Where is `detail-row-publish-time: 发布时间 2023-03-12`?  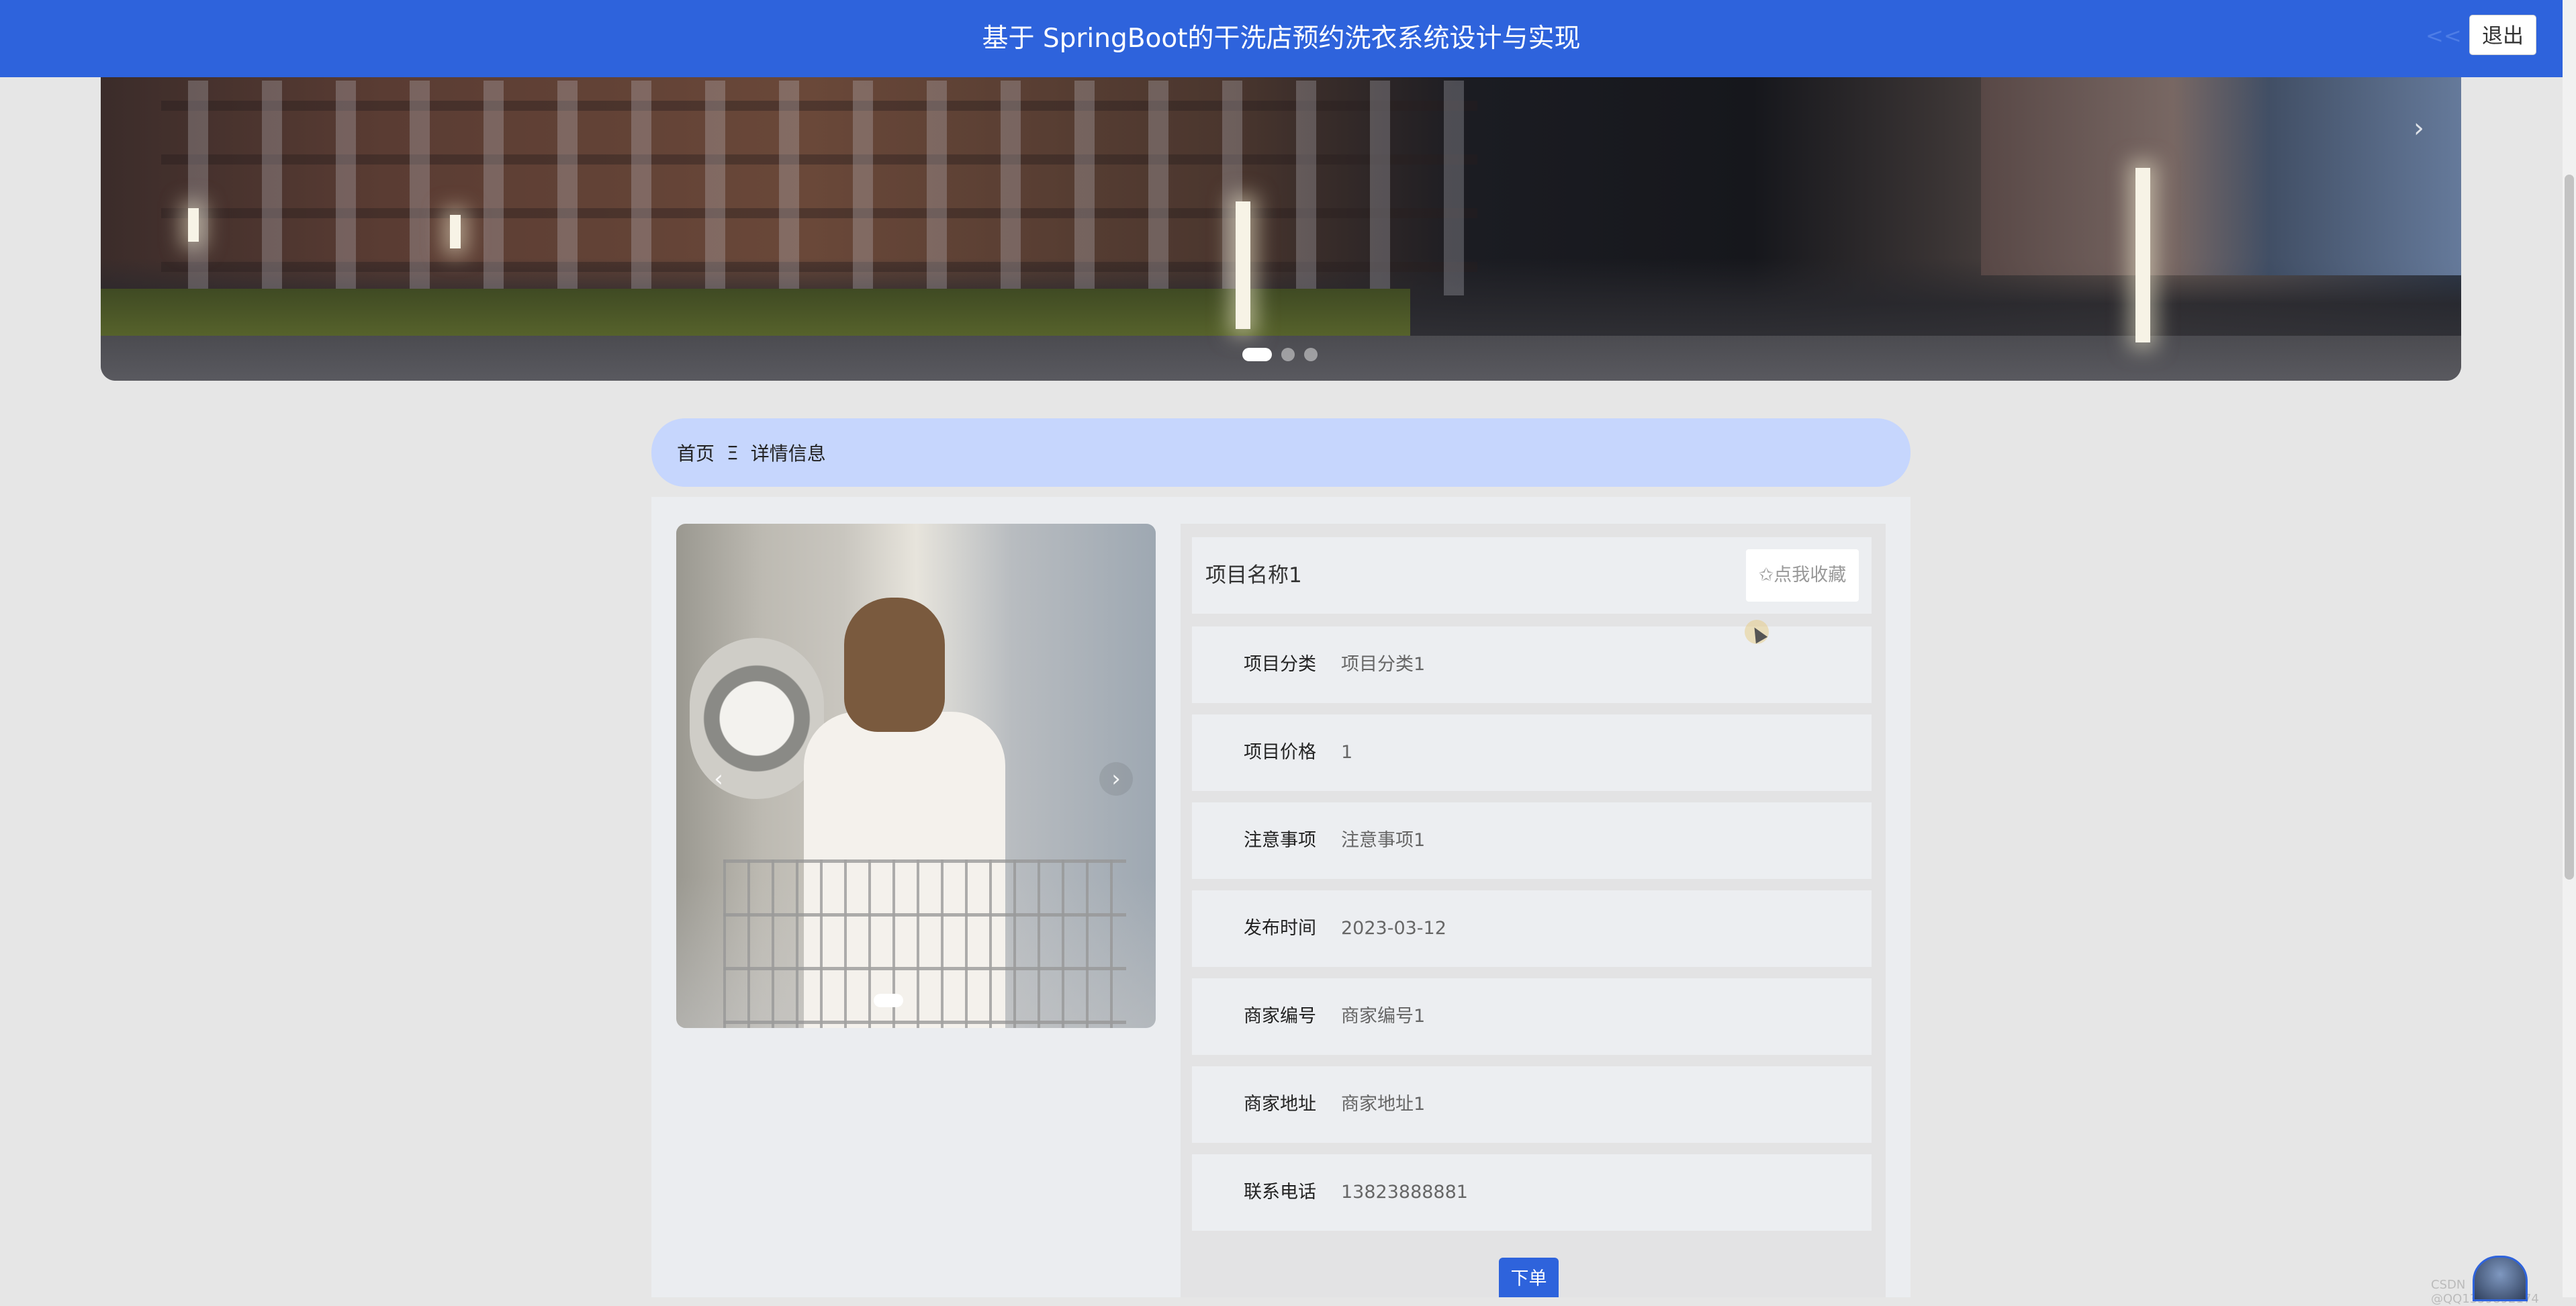
detail-row-publish-time: 发布时间 2023-03-12 is located at coordinates (1532, 928).